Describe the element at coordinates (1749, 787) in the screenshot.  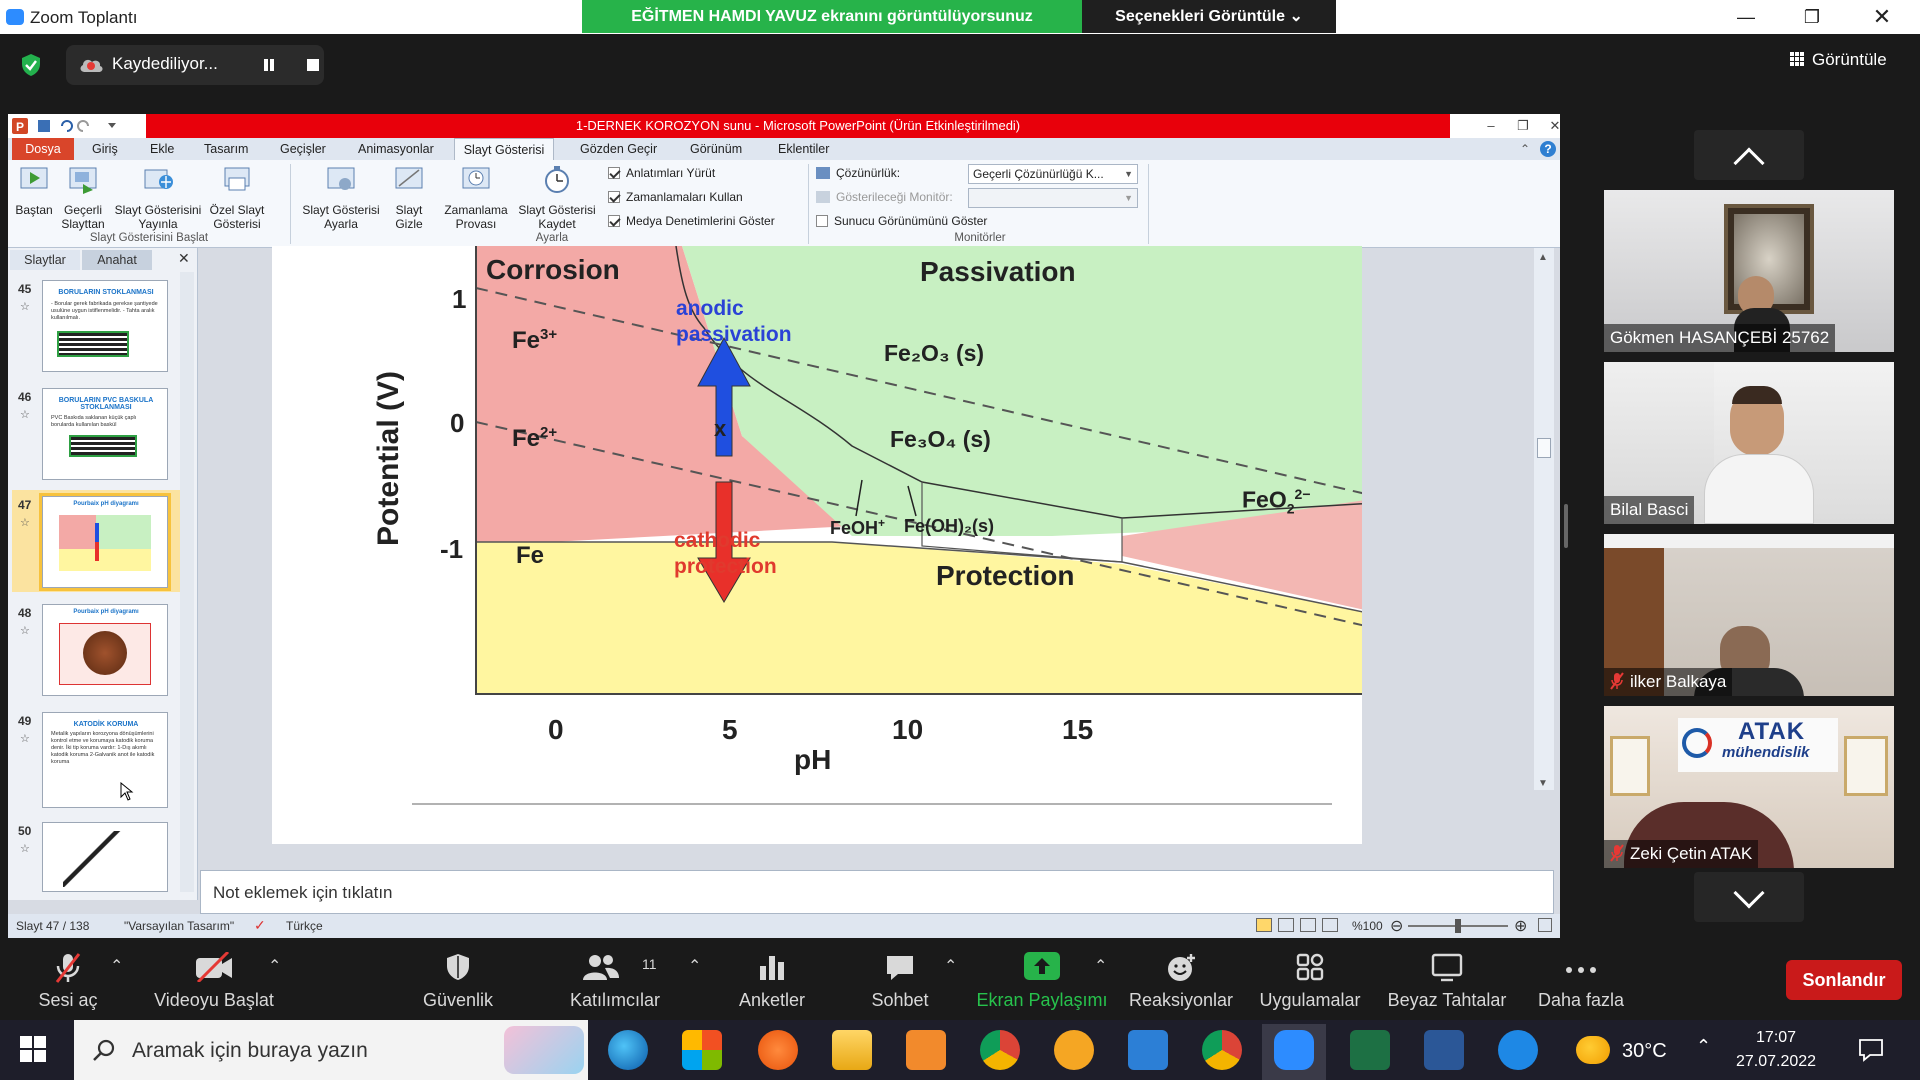
I see `participant-tile-4: ATAK mühendislik Zeki Çetin ATAK` at that location.